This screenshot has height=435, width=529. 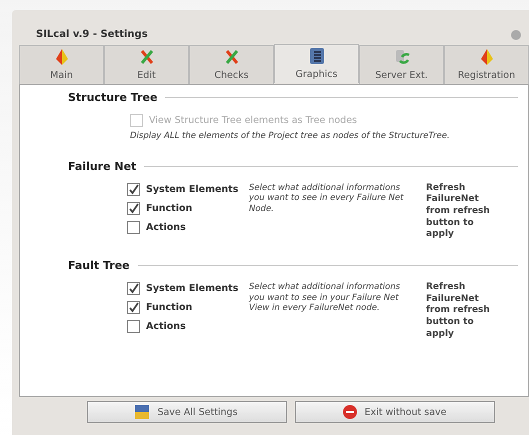 What do you see at coordinates (92, 34) in the screenshot?
I see `window-title: SILcal v.9 - Settings` at bounding box center [92, 34].